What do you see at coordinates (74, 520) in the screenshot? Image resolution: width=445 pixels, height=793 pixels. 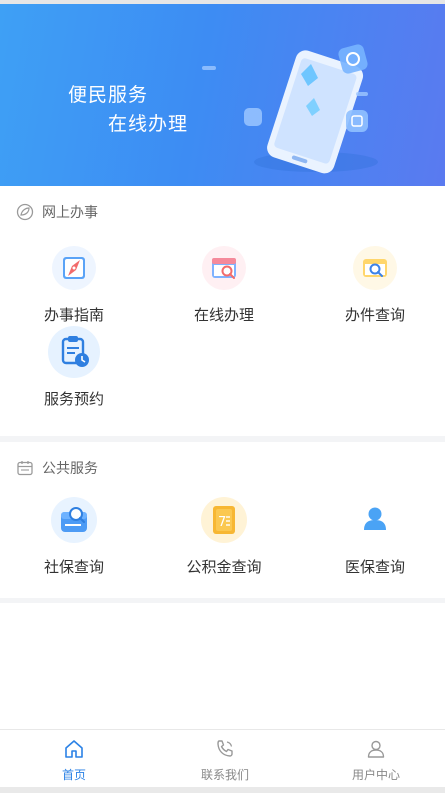 I see `social-security-search-icon` at bounding box center [74, 520].